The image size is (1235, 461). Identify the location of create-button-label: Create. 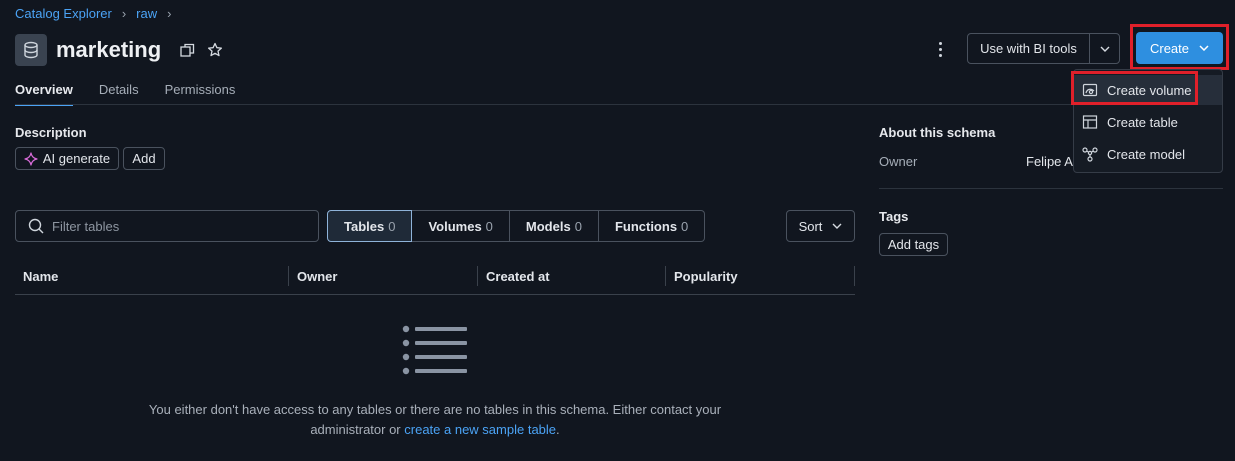
(1169, 48).